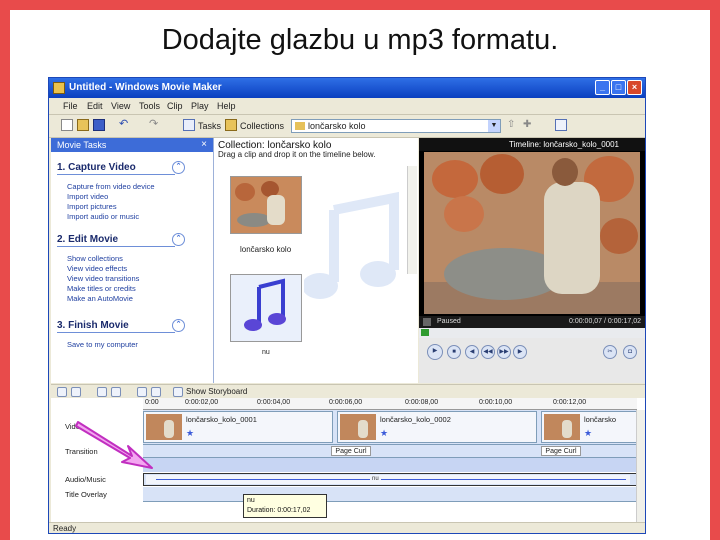 The width and height of the screenshot is (720, 540). I want to click on minimize-button: _, so click(602, 87).